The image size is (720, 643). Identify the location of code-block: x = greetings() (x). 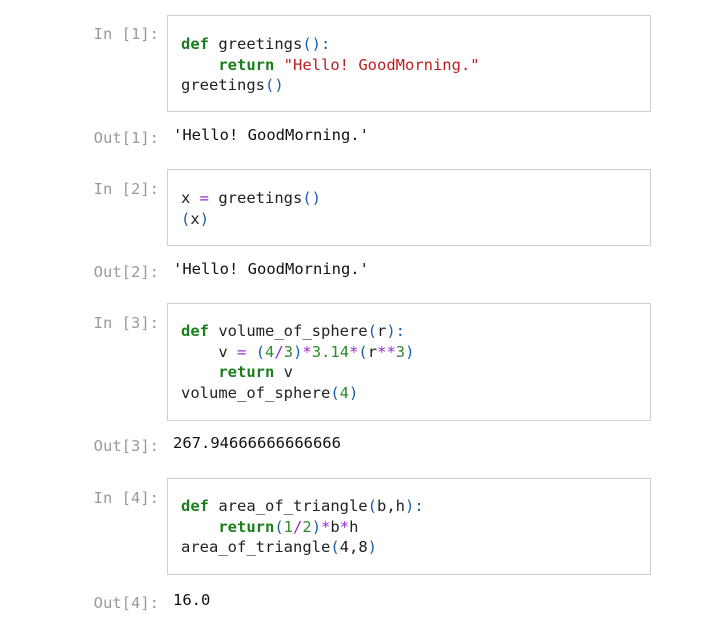
(251, 208).